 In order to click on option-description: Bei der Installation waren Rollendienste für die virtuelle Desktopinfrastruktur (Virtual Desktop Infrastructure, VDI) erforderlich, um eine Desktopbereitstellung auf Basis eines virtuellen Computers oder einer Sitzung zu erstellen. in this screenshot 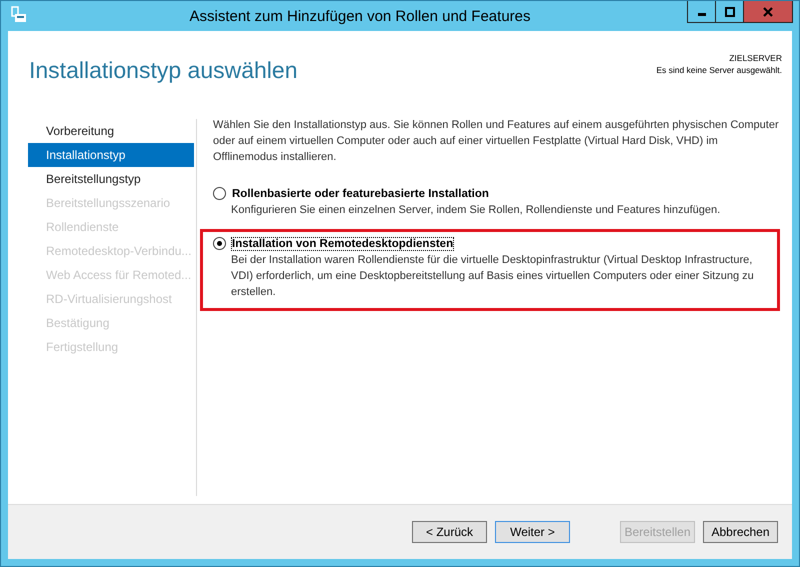, I will do `click(493, 276)`.